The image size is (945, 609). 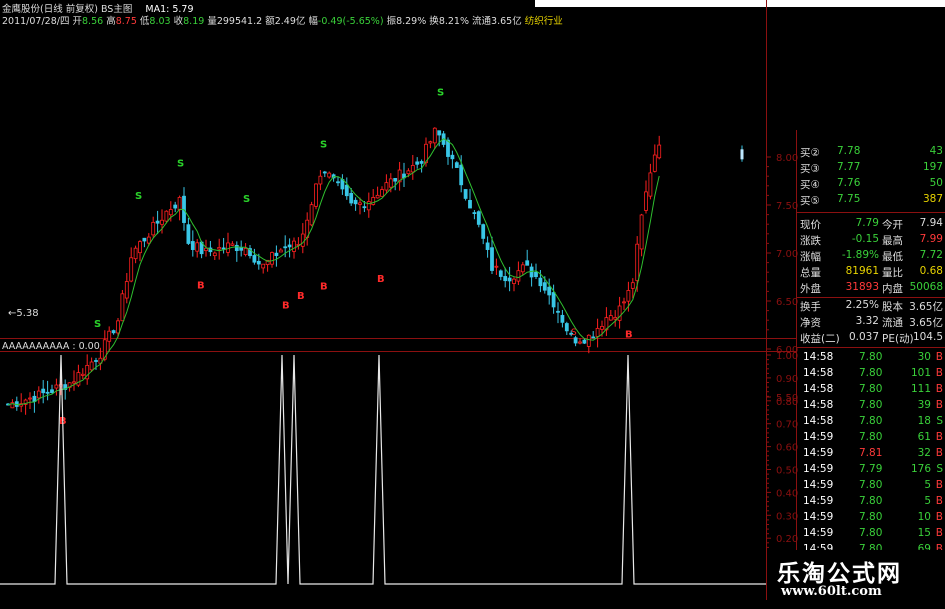 What do you see at coordinates (787, 471) in the screenshot?
I see `indicator-tick-label: 0.50` at bounding box center [787, 471].